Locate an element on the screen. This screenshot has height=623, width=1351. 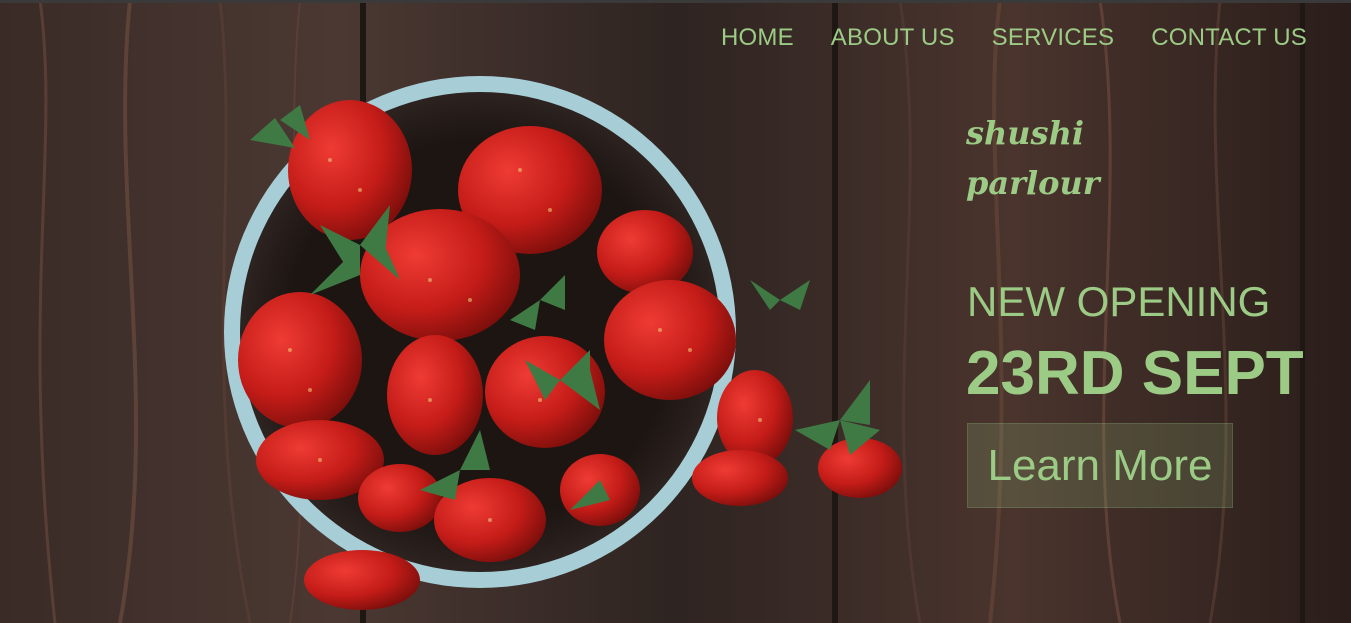
nav-about-link: ABOUT US is located at coordinates (893, 38).